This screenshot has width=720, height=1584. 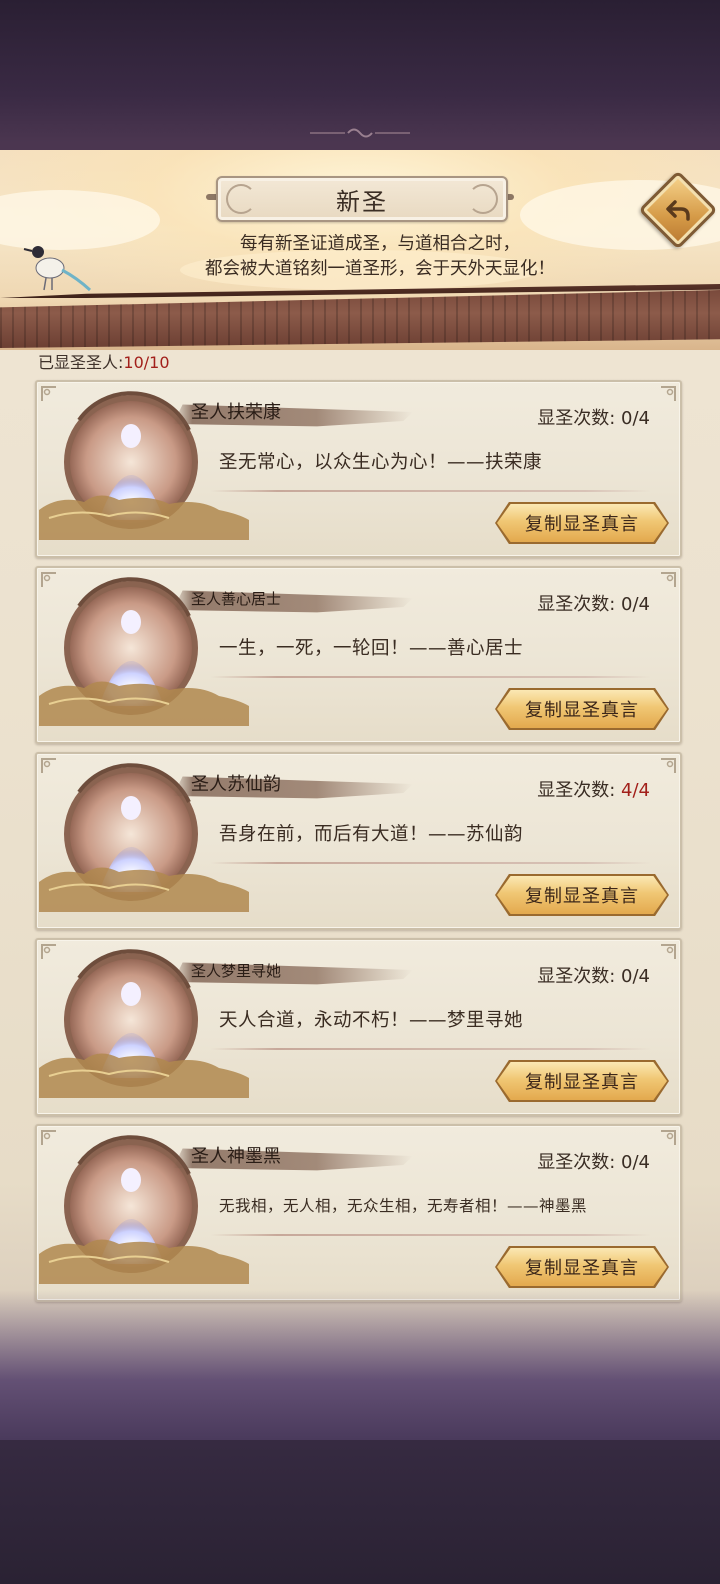 I want to click on manifested-count: 已显圣圣人:10/10, so click(x=104, y=361).